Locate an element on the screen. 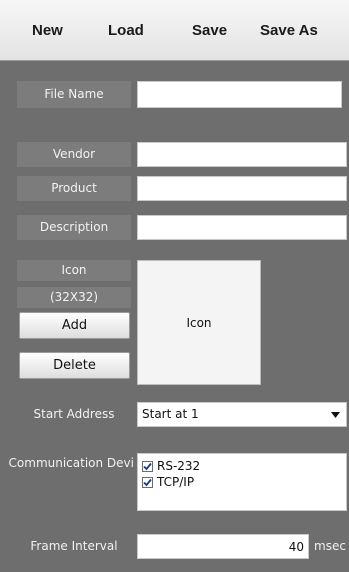 Image resolution: width=349 pixels, height=572 pixels. chevron-down-icon is located at coordinates (335, 415).